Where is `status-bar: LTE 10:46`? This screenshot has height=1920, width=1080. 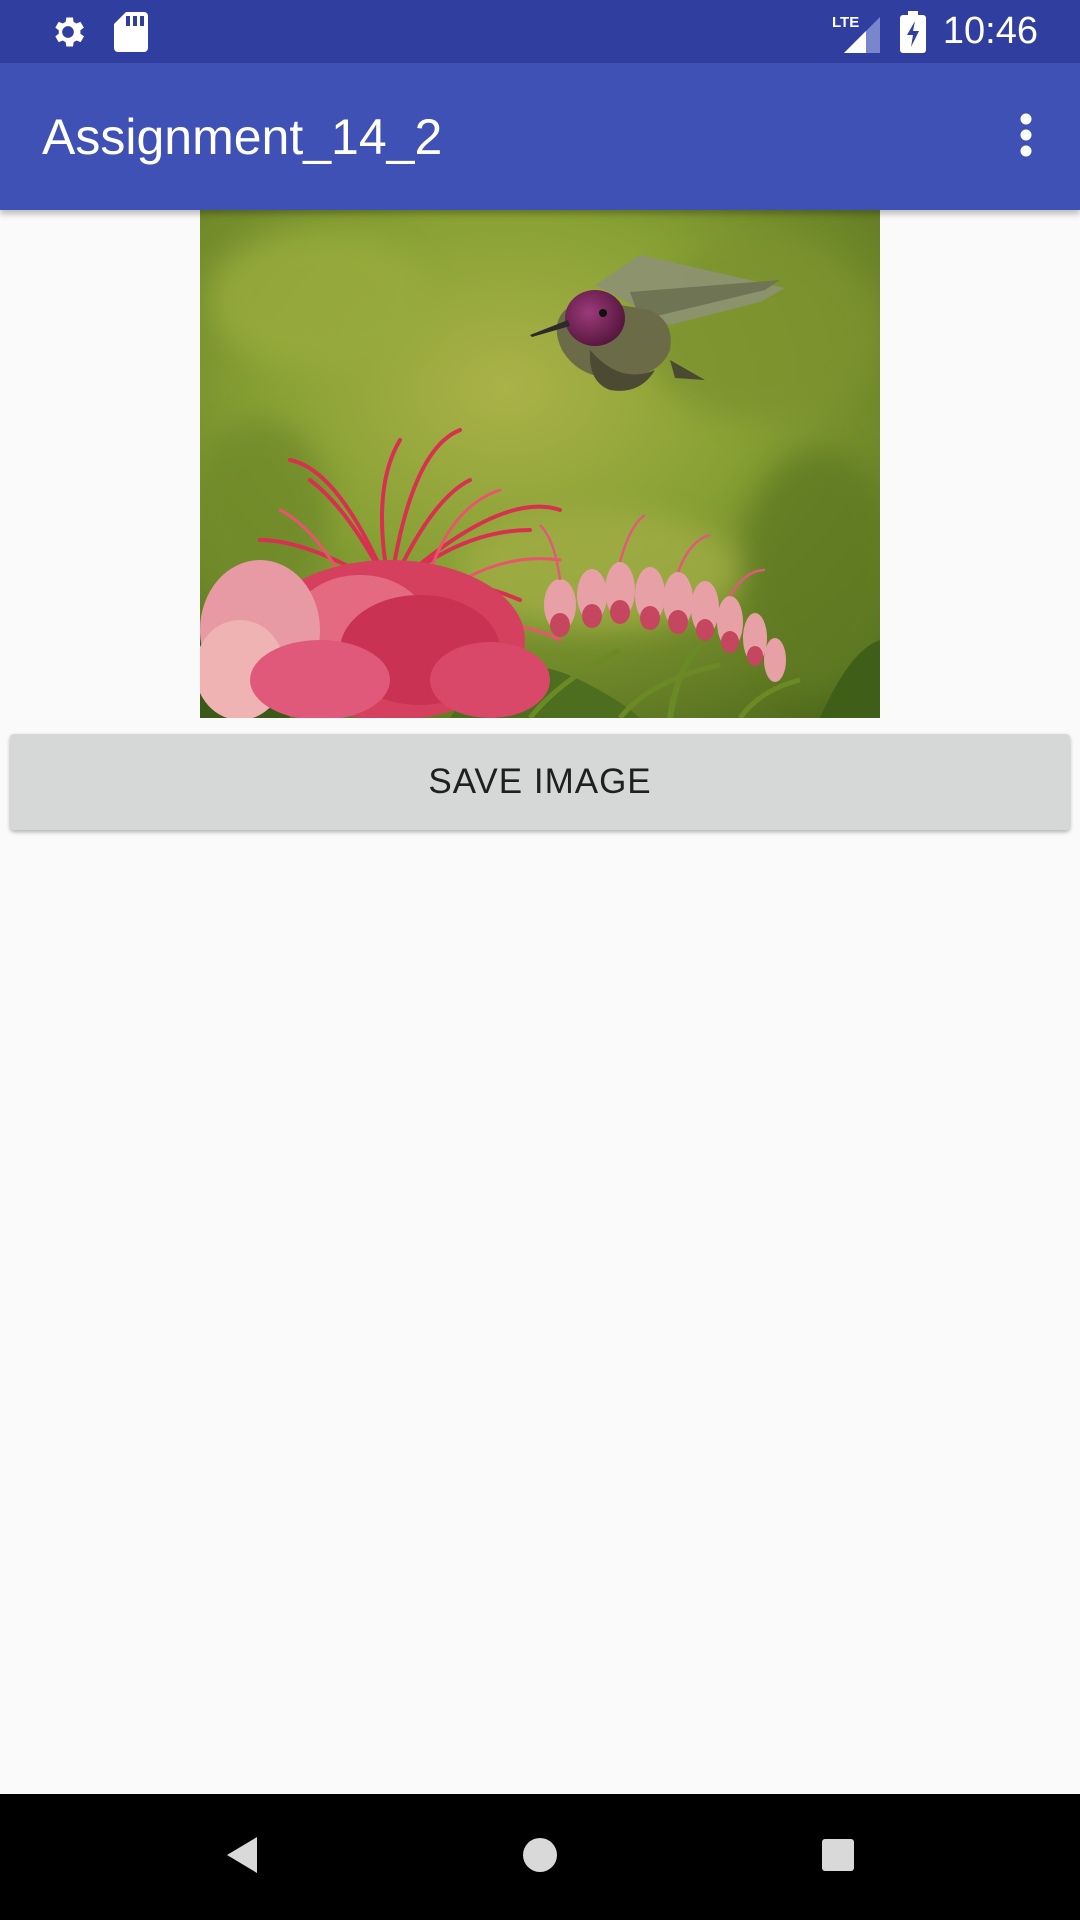
status-bar: LTE 10:46 is located at coordinates (540, 31).